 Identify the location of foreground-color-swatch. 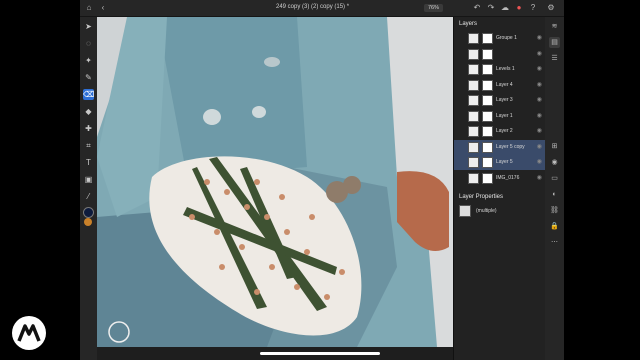
(88, 212).